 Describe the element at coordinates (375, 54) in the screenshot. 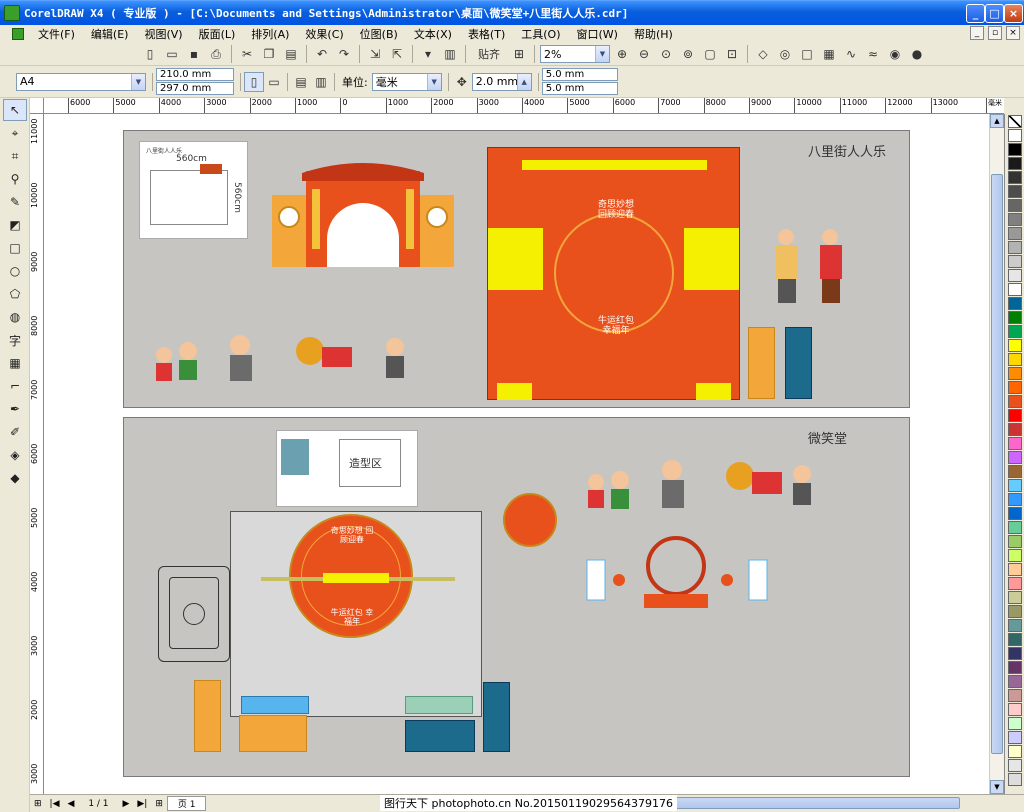

I see `import-icon: ⇲` at that location.